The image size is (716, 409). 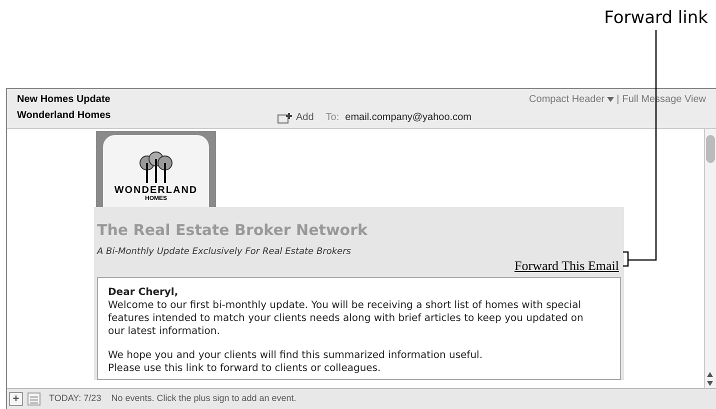 I want to click on newsletter-subtitle: A Bi-Monthly Update Exclusively For Real Estate Brokers, so click(x=224, y=252).